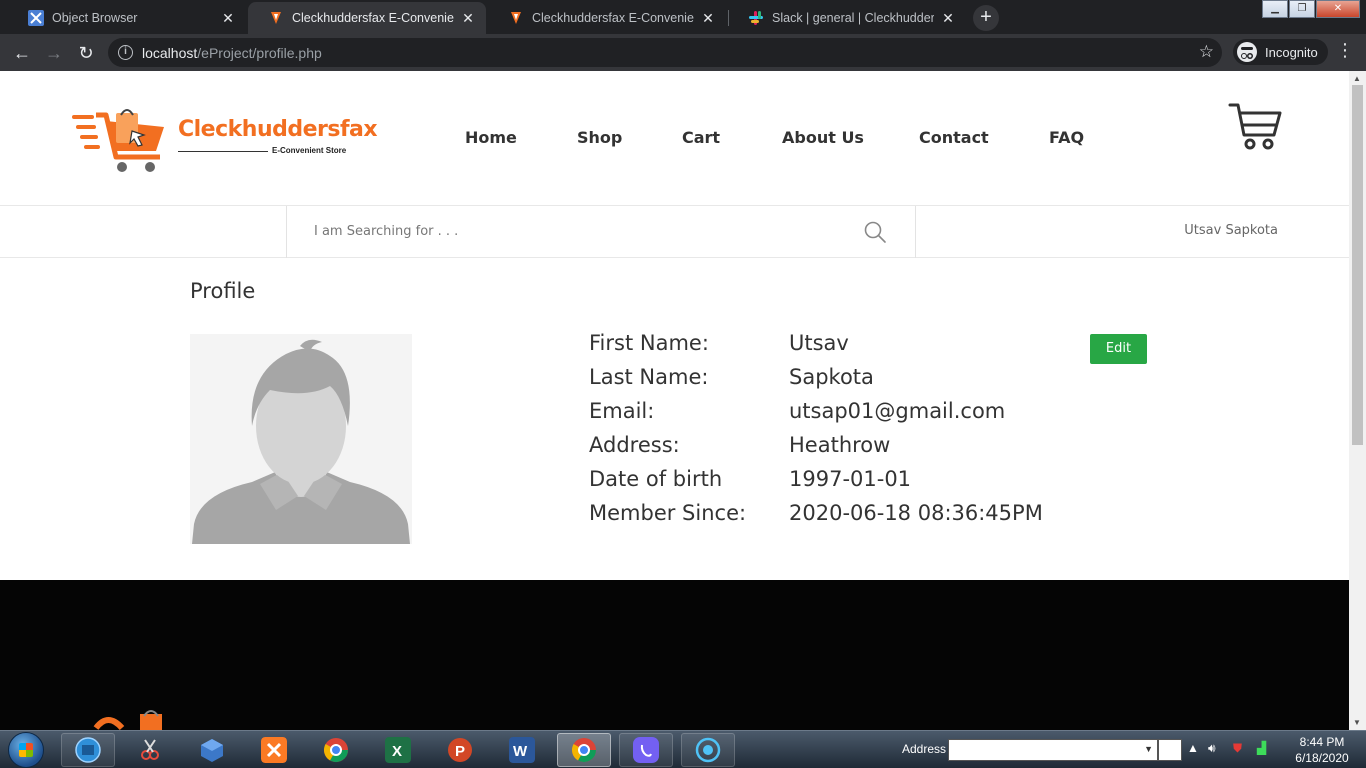 The image size is (1366, 768). I want to click on show-hidden-icons-icon: ▲, so click(1193, 748).